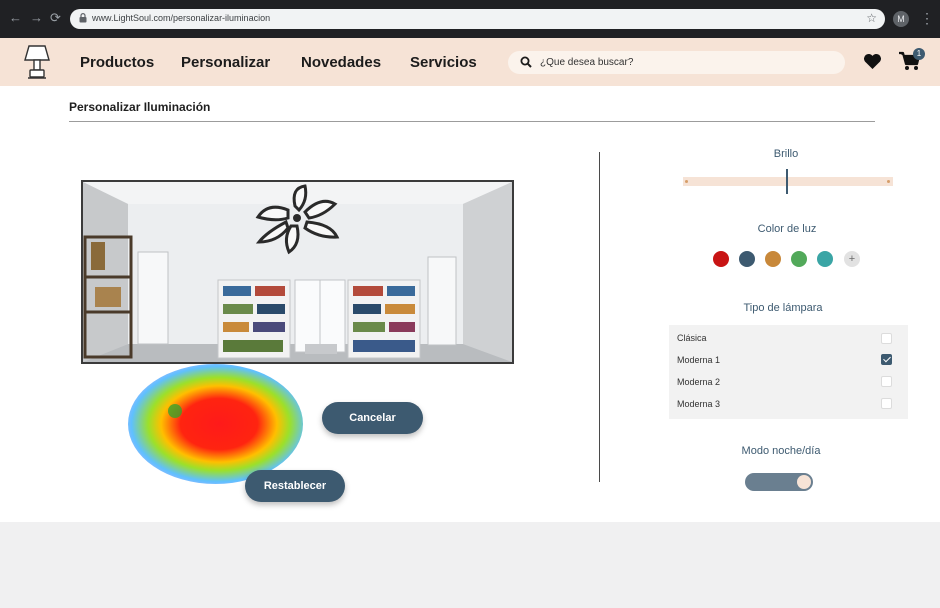 This screenshot has height=608, width=940. I want to click on room-preview-image, so click(297, 272).